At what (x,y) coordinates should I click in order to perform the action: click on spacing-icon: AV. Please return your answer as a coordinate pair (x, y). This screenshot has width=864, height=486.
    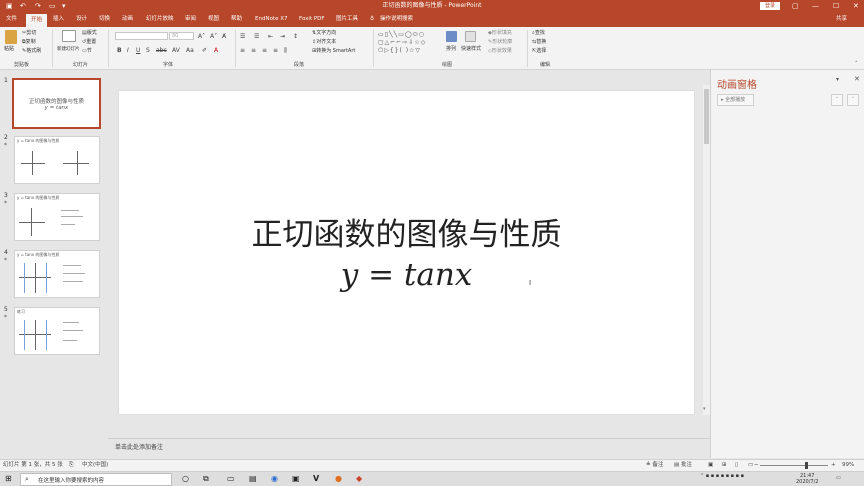
    Looking at the image, I should click on (176, 50).